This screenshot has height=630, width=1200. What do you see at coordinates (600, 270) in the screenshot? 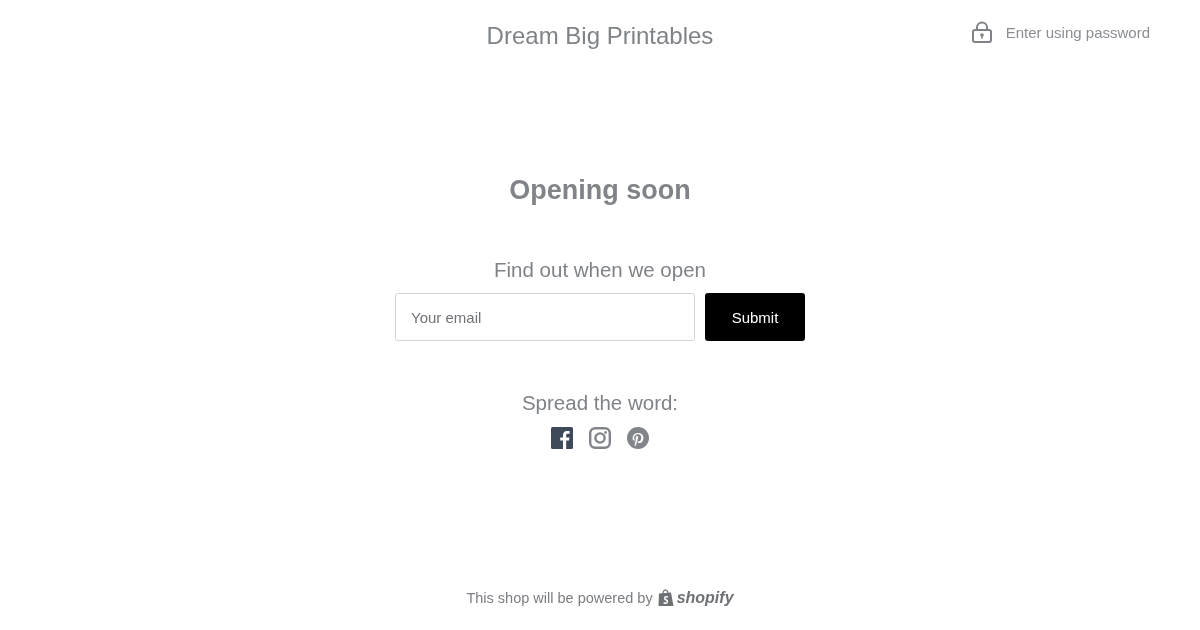
I see `signup-heading: Find out when we open` at bounding box center [600, 270].